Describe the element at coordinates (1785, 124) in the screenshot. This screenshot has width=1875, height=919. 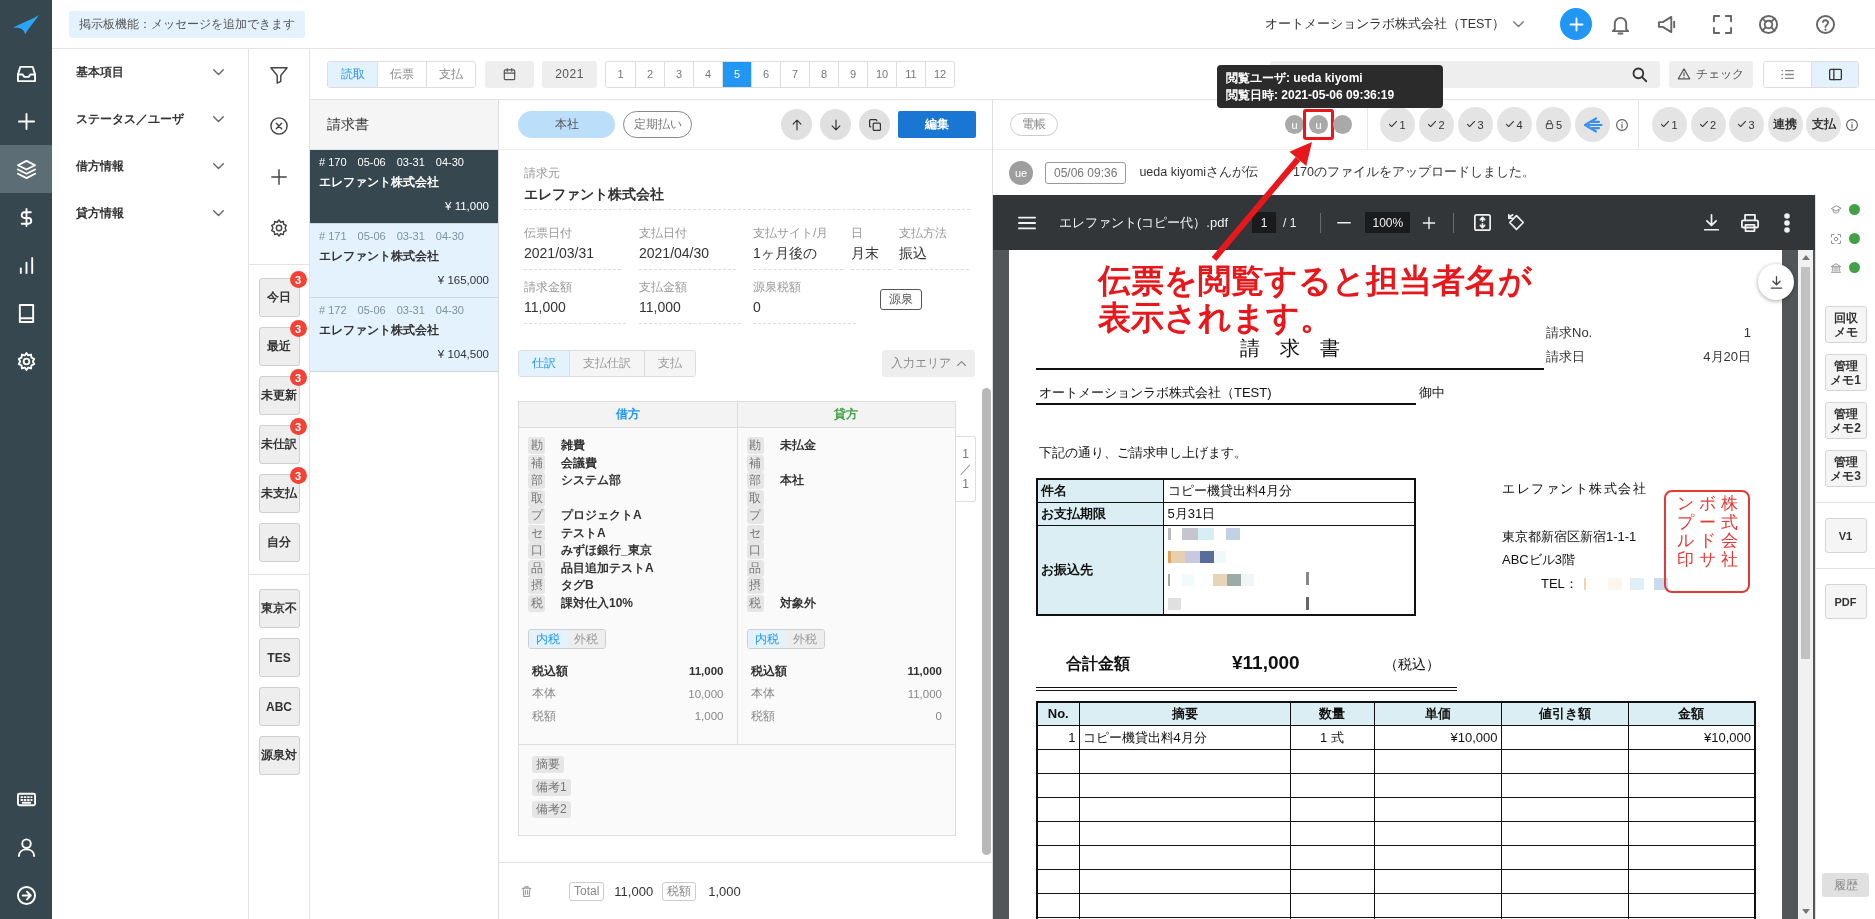
I see `approval-step: 連携` at that location.